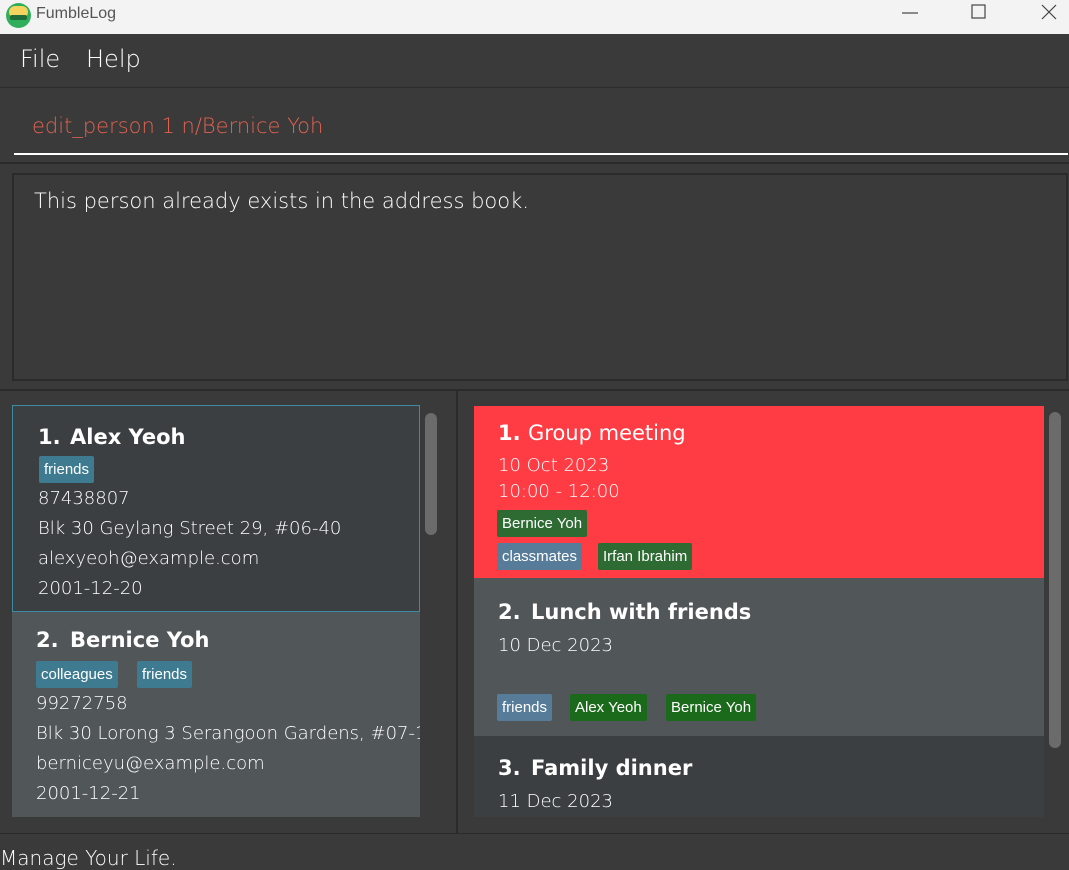 This screenshot has height=870, width=1069. Describe the element at coordinates (88, 793) in the screenshot. I see `person-birthday: 2001-12-21` at that location.